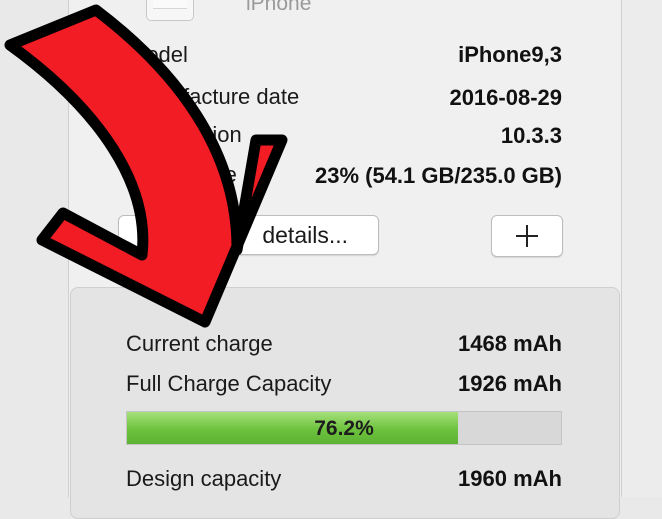 The height and width of the screenshot is (519, 662). Describe the element at coordinates (642, 248) in the screenshot. I see `window-edge` at that location.